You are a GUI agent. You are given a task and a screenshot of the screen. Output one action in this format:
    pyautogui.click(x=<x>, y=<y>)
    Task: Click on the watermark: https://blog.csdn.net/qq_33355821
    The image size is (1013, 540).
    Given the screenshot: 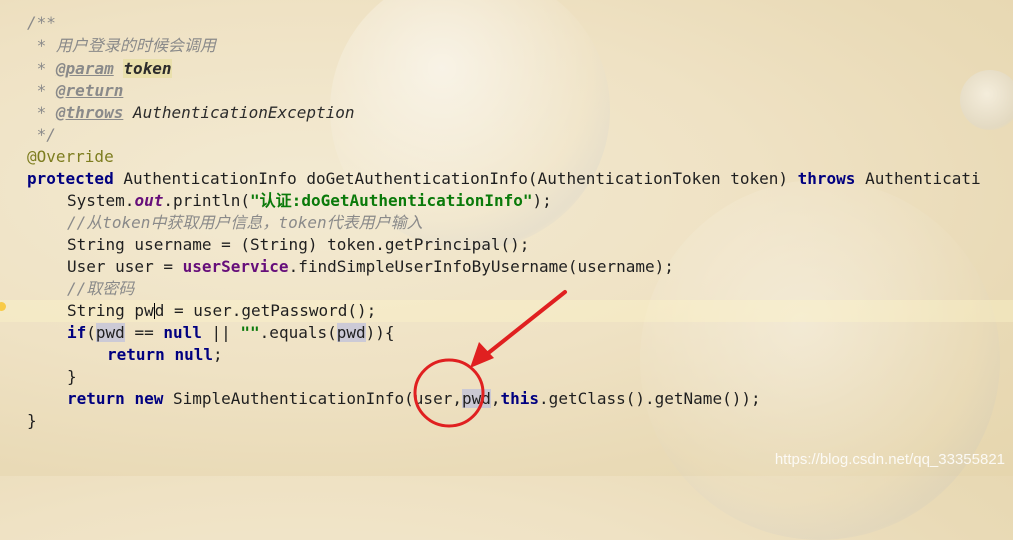 What is the action you would take?
    pyautogui.click(x=889, y=459)
    